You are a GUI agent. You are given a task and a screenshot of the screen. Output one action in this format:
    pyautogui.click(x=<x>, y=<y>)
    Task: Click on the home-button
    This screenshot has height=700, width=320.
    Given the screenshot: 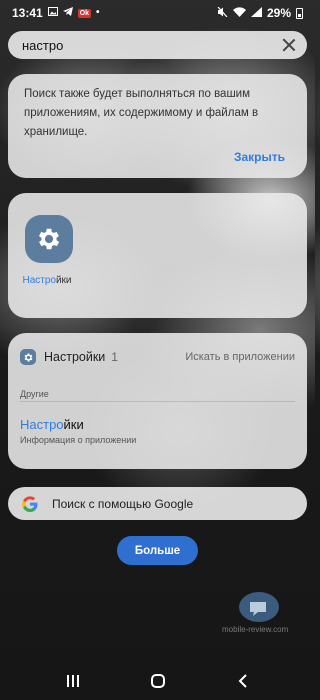 What is the action you would take?
    pyautogui.click(x=158, y=681)
    